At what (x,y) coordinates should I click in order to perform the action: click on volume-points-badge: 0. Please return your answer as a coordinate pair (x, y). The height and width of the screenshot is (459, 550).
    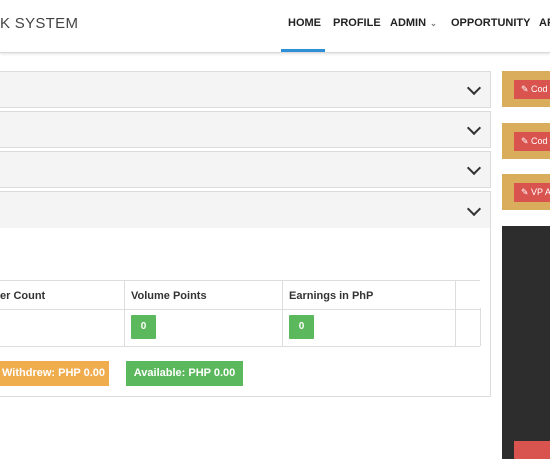
    Looking at the image, I should click on (143, 327).